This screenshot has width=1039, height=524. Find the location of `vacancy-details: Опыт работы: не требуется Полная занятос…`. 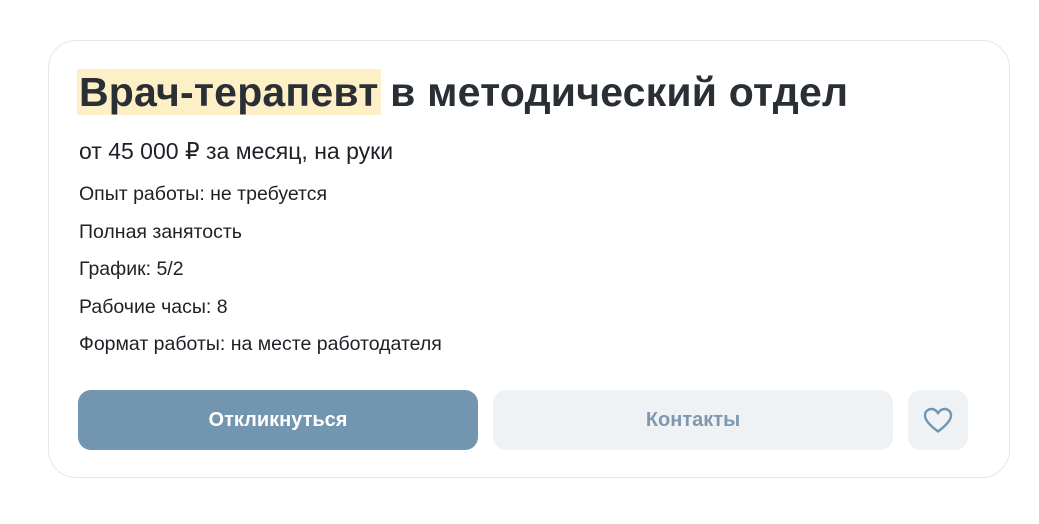

vacancy-details: Опыт работы: не требуется Полная занятос… is located at coordinates (260, 276).